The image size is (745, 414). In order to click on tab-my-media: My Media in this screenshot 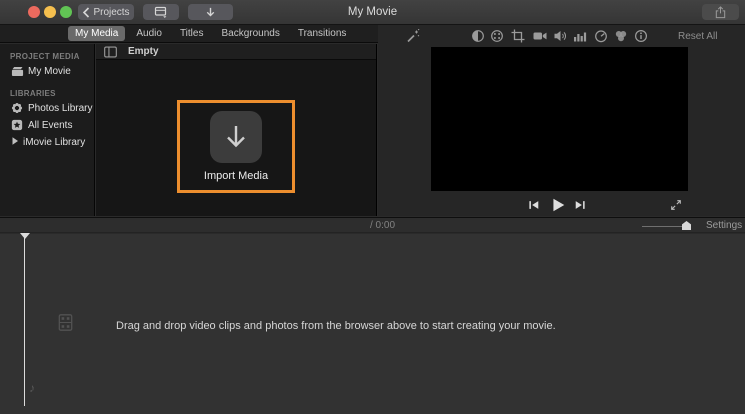, I will do `click(97, 33)`.